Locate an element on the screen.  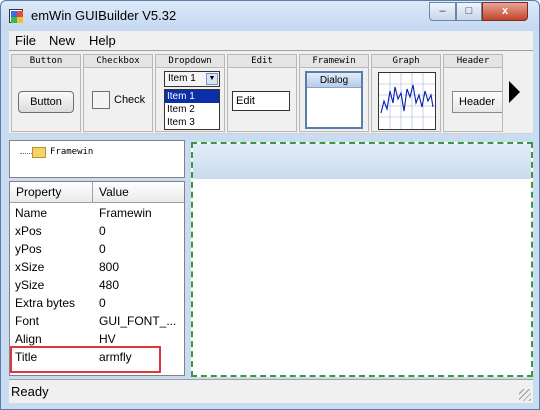
column-header-value: Value is located at coordinates (114, 192).